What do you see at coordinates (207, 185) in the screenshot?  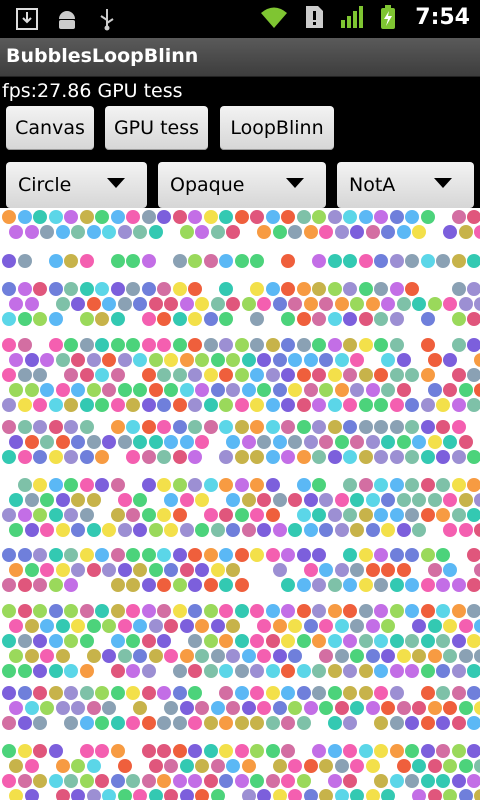 I see `opacity-dropdown-value: Opaque` at bounding box center [207, 185].